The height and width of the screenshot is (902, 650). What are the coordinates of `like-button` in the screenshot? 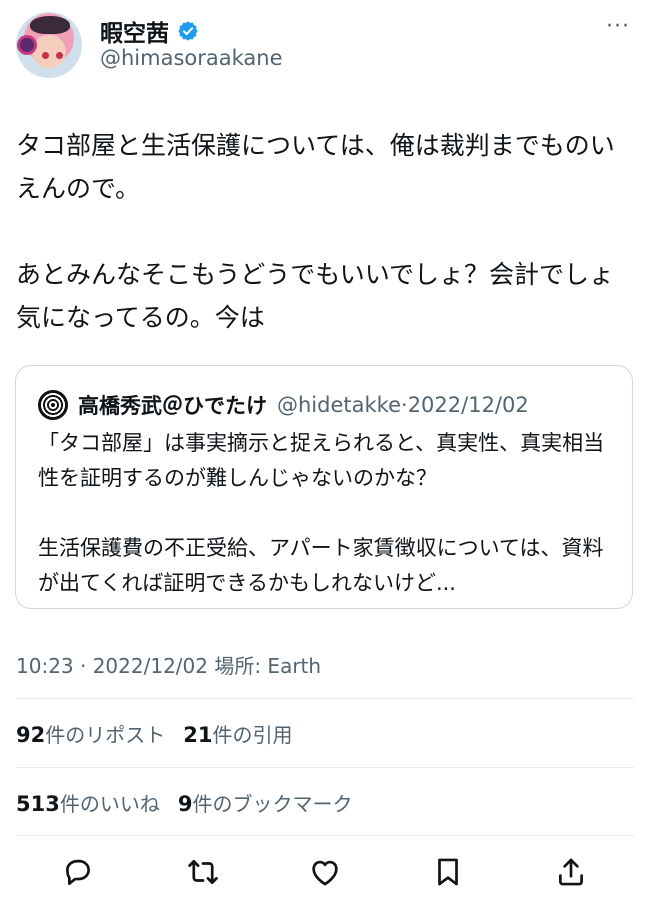 It's located at (325, 872).